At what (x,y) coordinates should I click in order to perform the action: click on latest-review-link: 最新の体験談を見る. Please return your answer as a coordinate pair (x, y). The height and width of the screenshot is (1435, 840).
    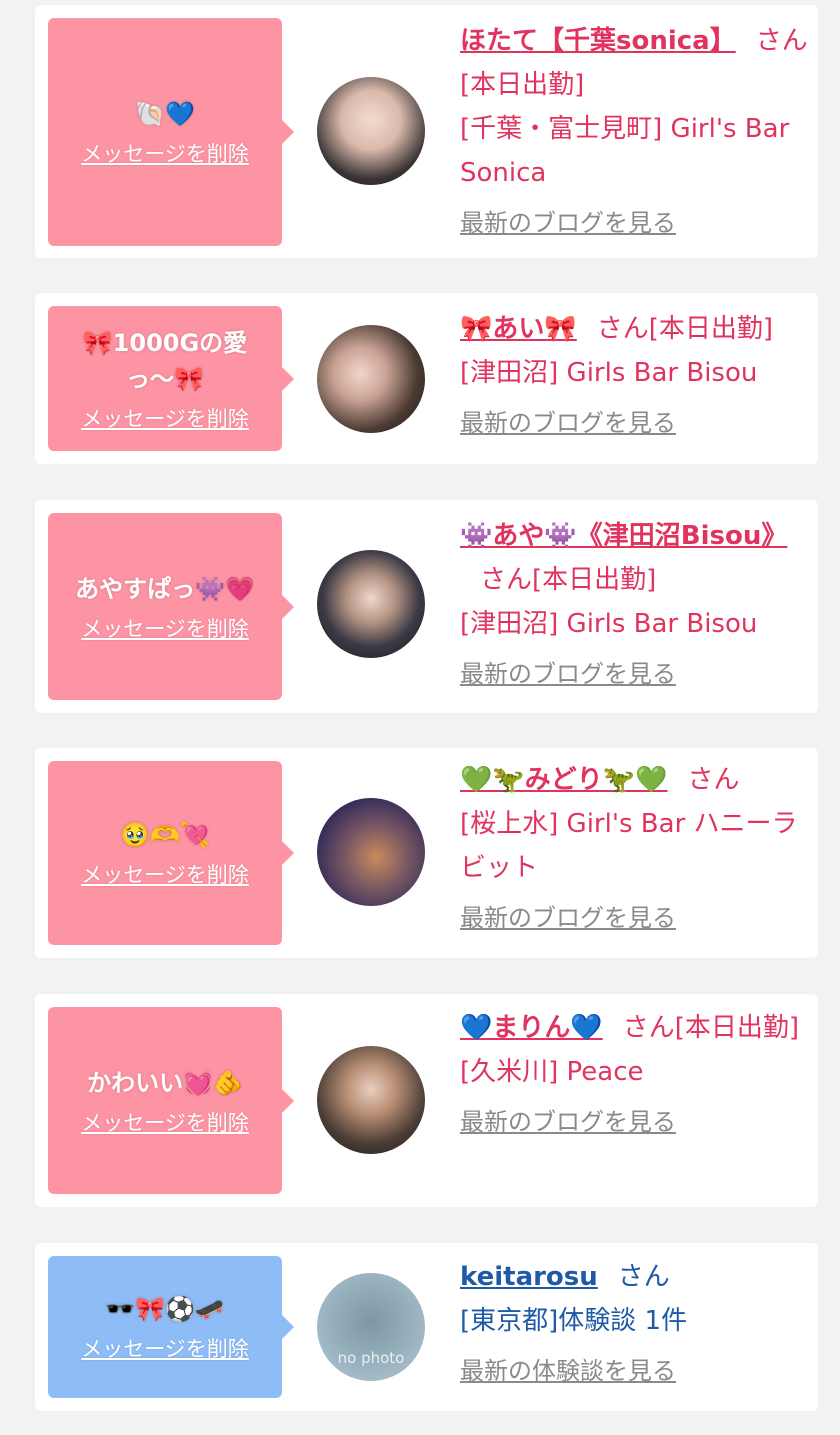
    Looking at the image, I should click on (635, 1371).